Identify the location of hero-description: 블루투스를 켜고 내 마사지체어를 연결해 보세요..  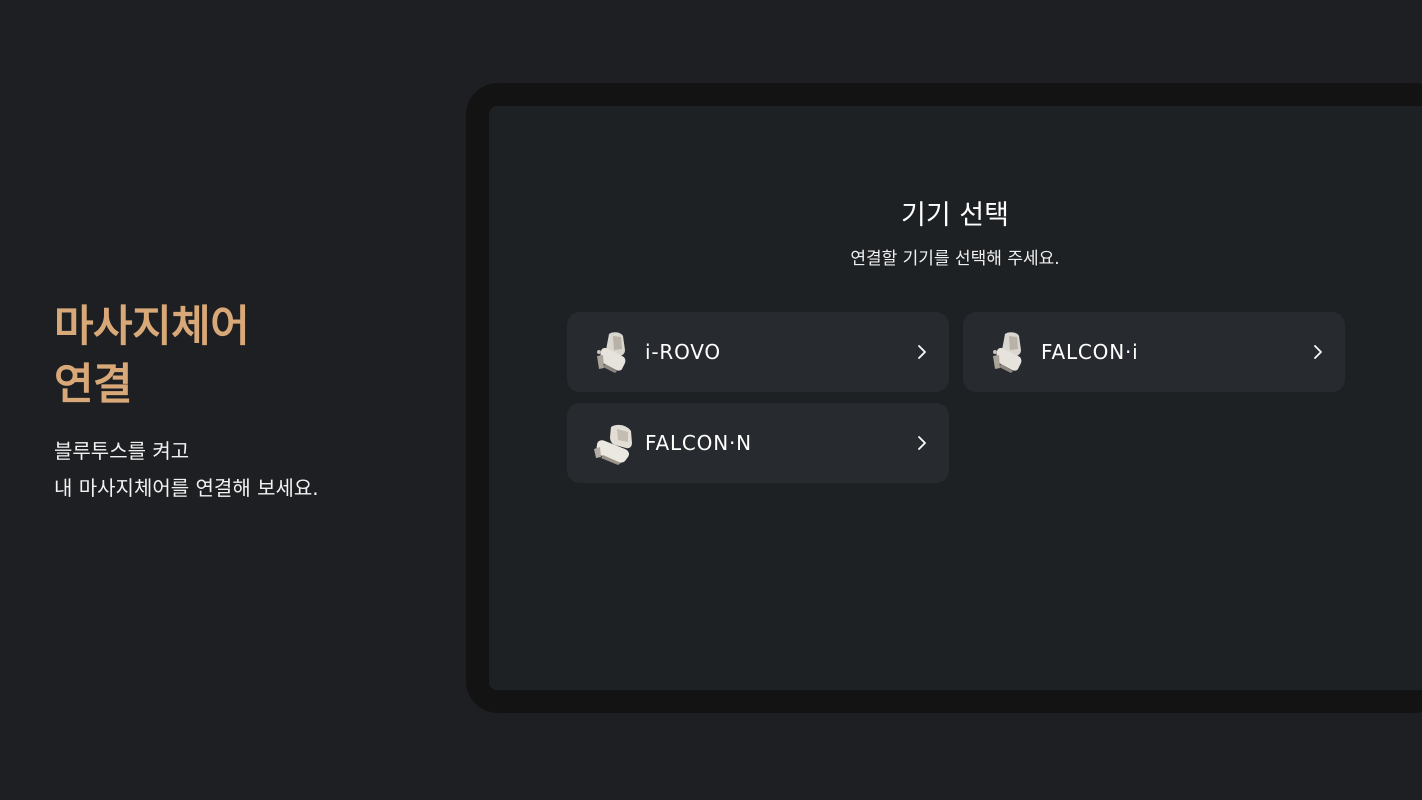
(186, 470).